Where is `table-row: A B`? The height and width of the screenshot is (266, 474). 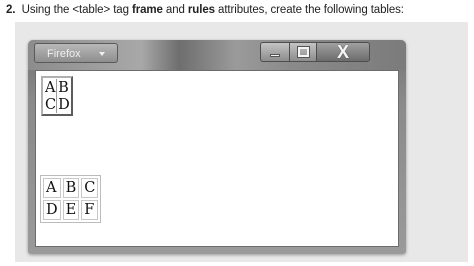
table-row: A B is located at coordinates (57, 87).